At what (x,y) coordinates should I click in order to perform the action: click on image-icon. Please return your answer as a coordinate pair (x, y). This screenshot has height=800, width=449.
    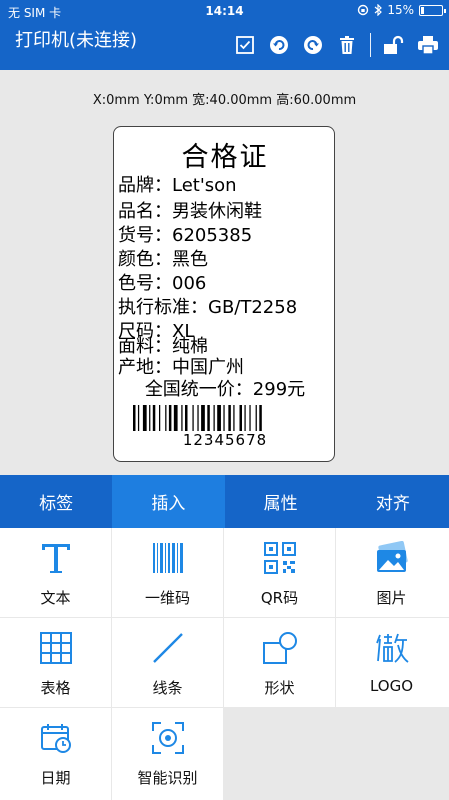
    Looking at the image, I should click on (392, 556).